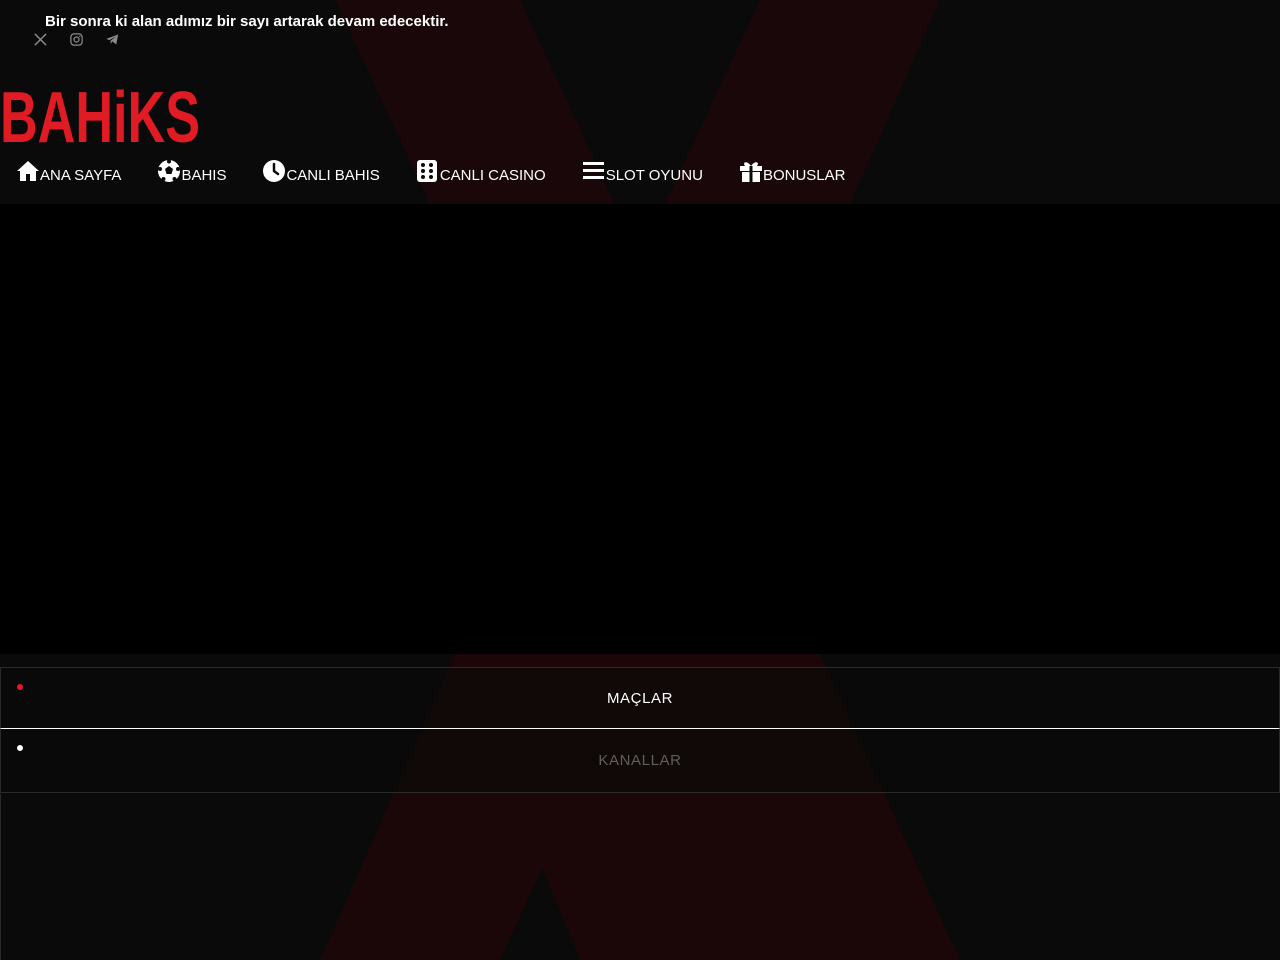 The width and height of the screenshot is (1280, 960). What do you see at coordinates (804, 175) in the screenshot?
I see `nav-label: BONUSLAR` at bounding box center [804, 175].